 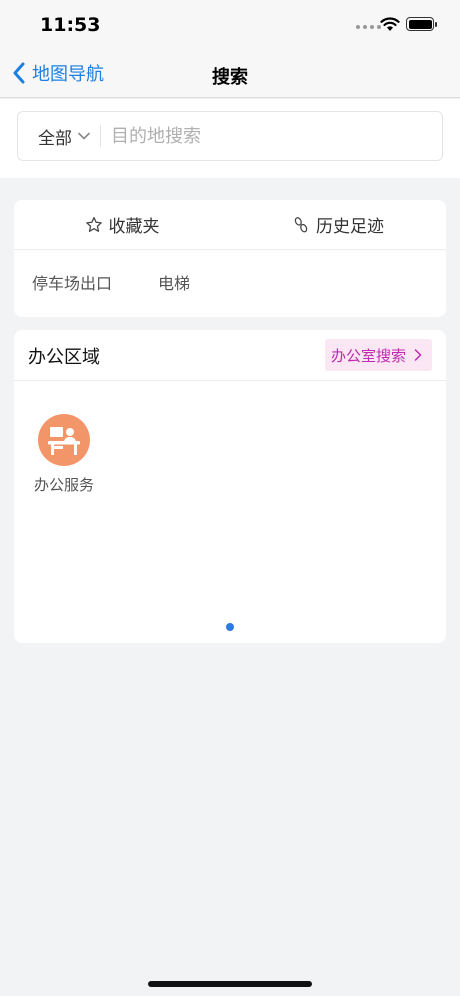 What do you see at coordinates (261, 136) in the screenshot?
I see `destination-search-input` at bounding box center [261, 136].